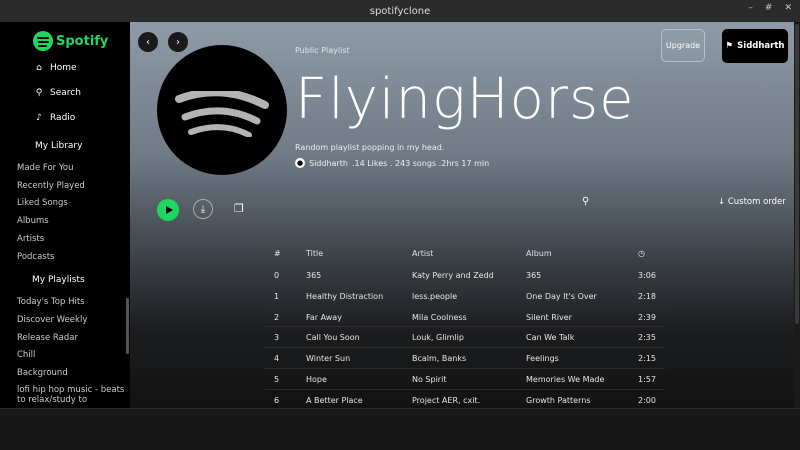  What do you see at coordinates (465, 254) in the screenshot?
I see `table-header-row: # Title Artist Album ◷` at bounding box center [465, 254].